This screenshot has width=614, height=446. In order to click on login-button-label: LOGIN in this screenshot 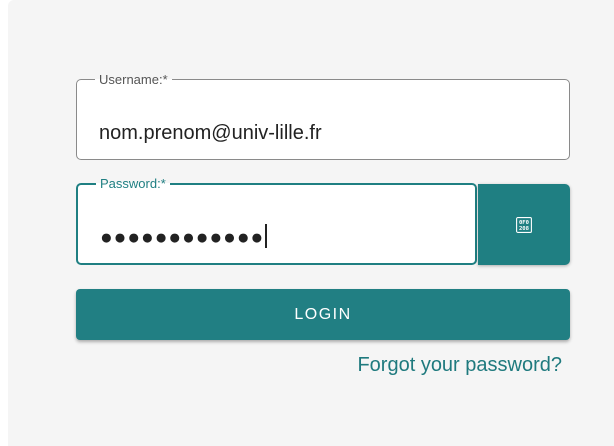, I will do `click(323, 314)`.